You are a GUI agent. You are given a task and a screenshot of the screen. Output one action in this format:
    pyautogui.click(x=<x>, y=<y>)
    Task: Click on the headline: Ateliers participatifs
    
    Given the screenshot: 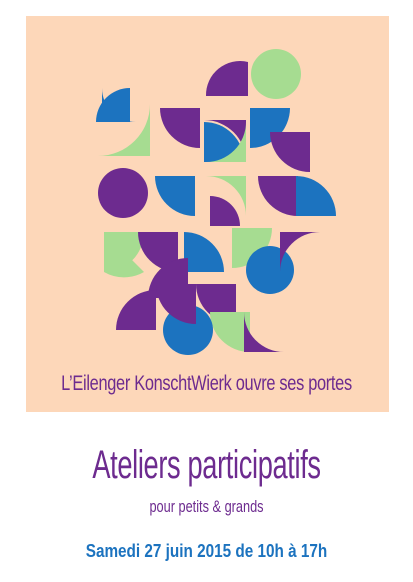 What is the action you would take?
    pyautogui.click(x=206, y=465)
    